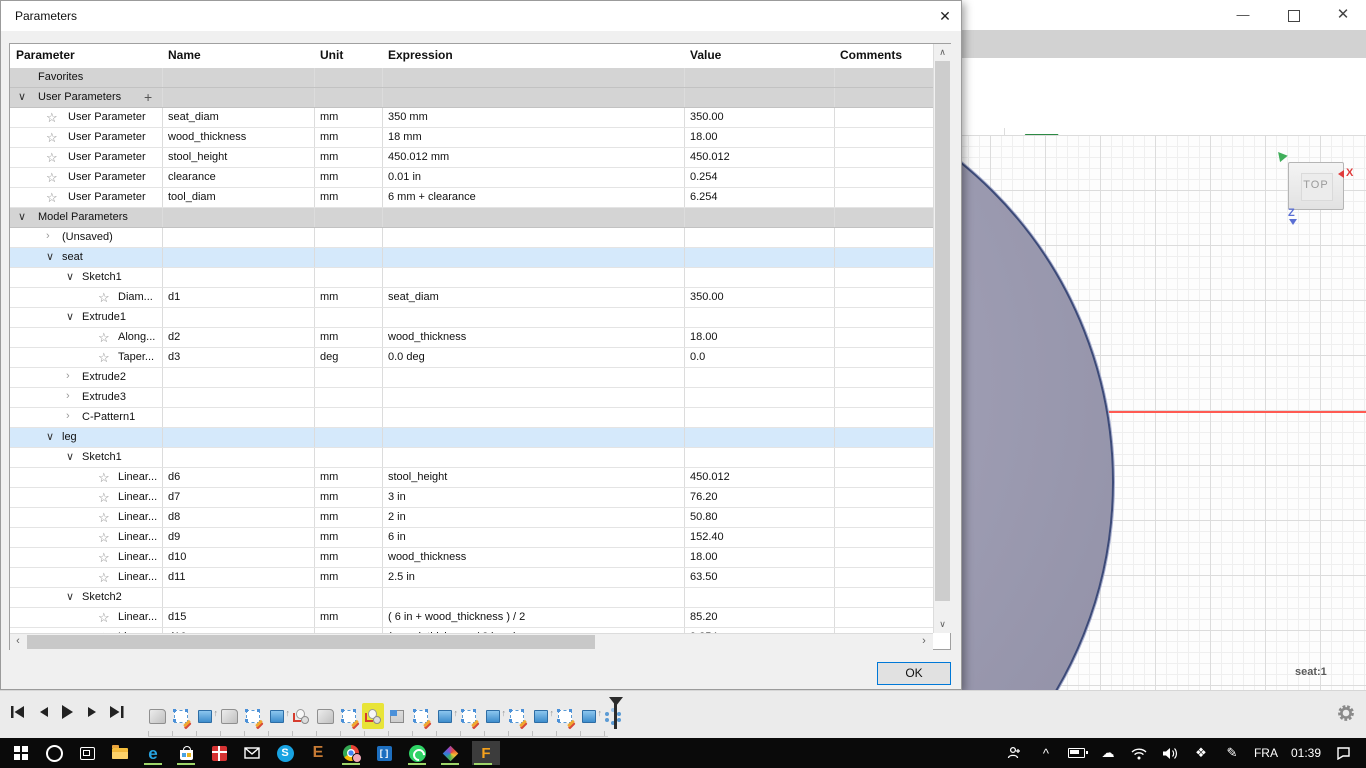  I want to click on timeline-go-start-icon, so click(18, 712).